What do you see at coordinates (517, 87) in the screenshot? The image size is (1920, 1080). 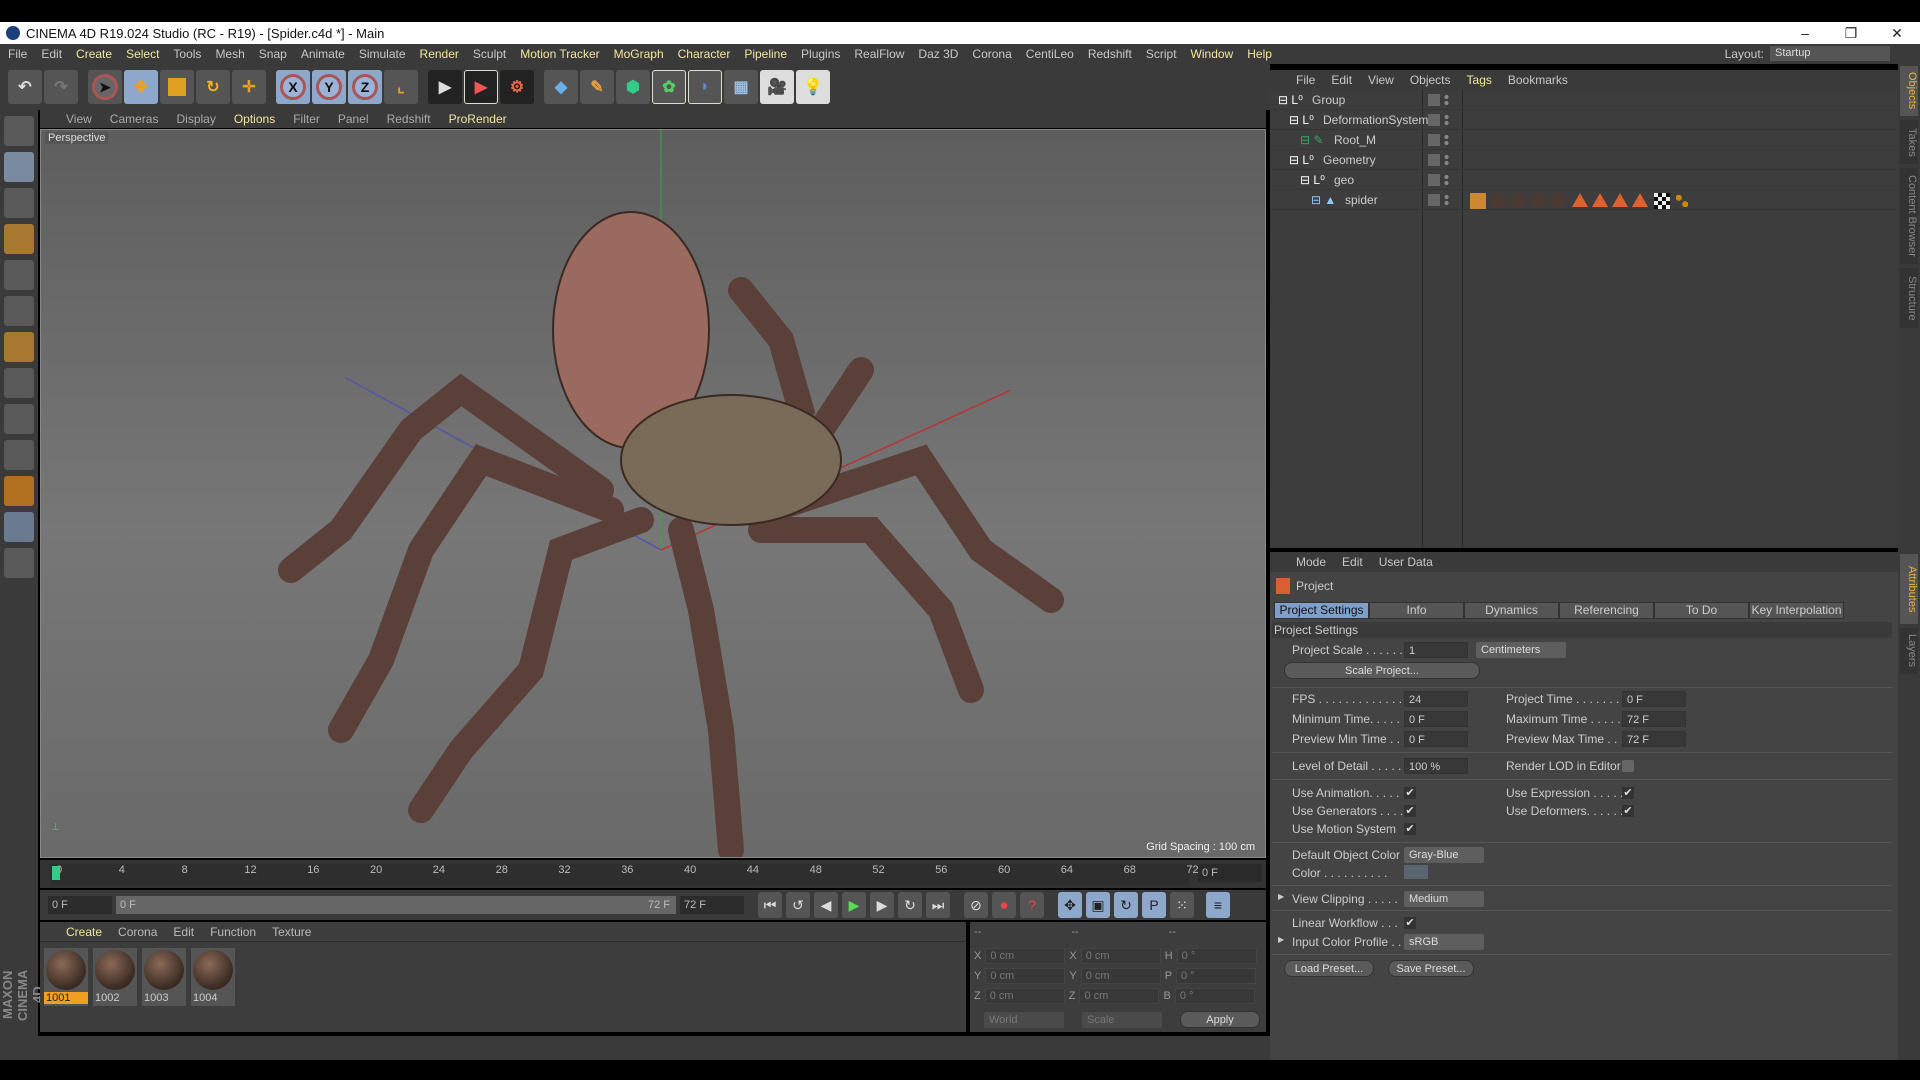 I see `render-settings-button: ⚙` at bounding box center [517, 87].